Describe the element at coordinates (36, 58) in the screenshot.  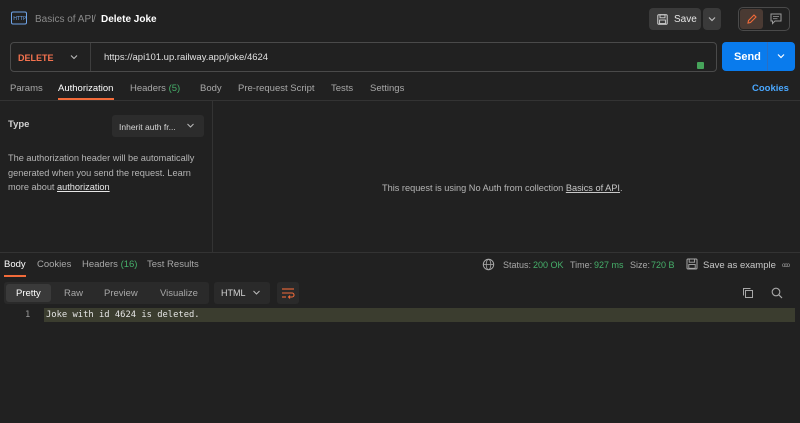
I see `http-method-select: DELETE` at that location.